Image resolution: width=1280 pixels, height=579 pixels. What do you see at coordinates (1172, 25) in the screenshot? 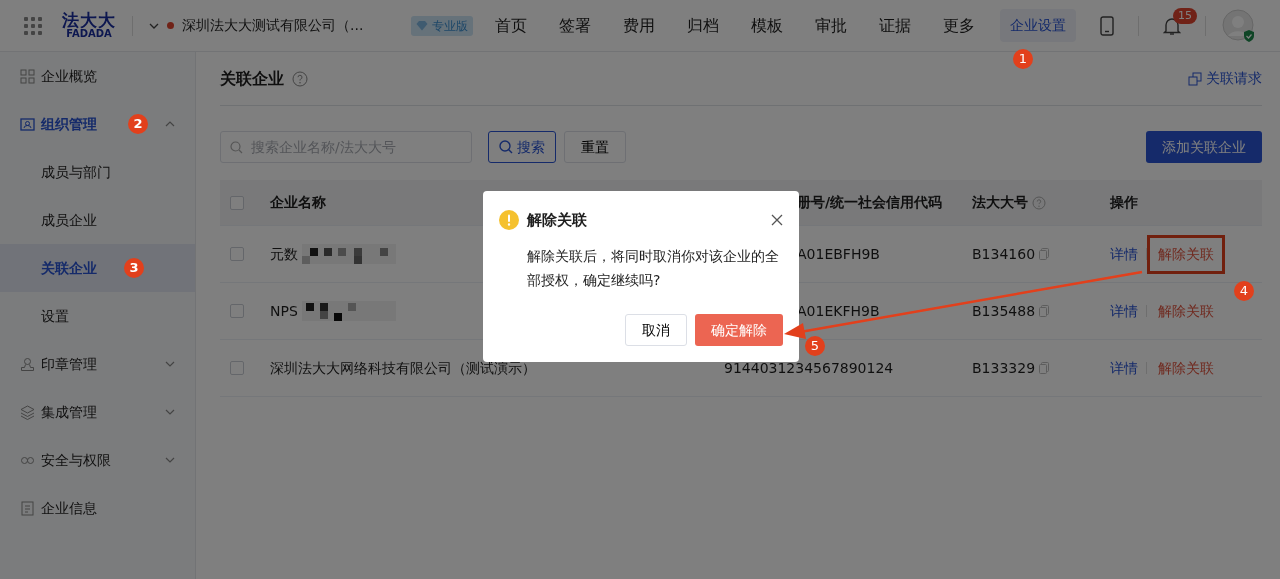
I see `bell-icon` at bounding box center [1172, 25].